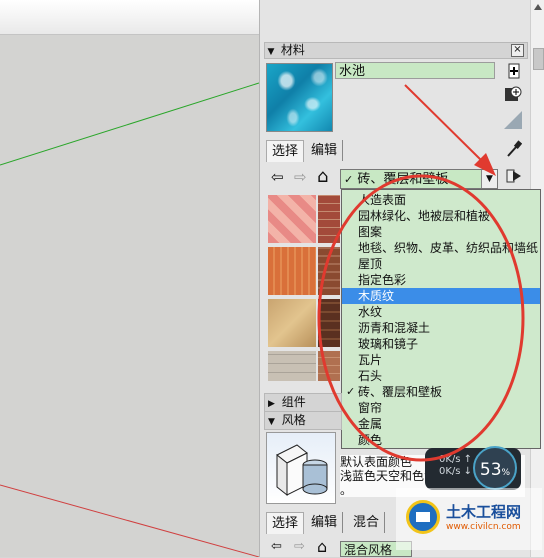  Describe the element at coordinates (388, 344) in the screenshot. I see `category-option-label: 玻璃和镜子` at that location.